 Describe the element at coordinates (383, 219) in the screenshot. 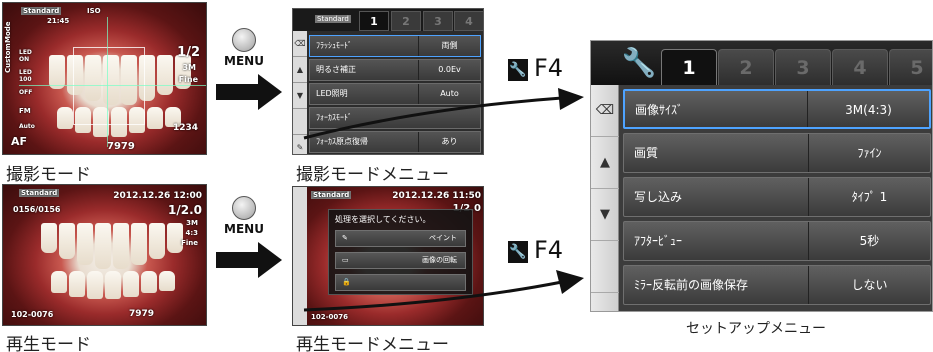

I see `dialog-title: 処理を選択してください。` at that location.